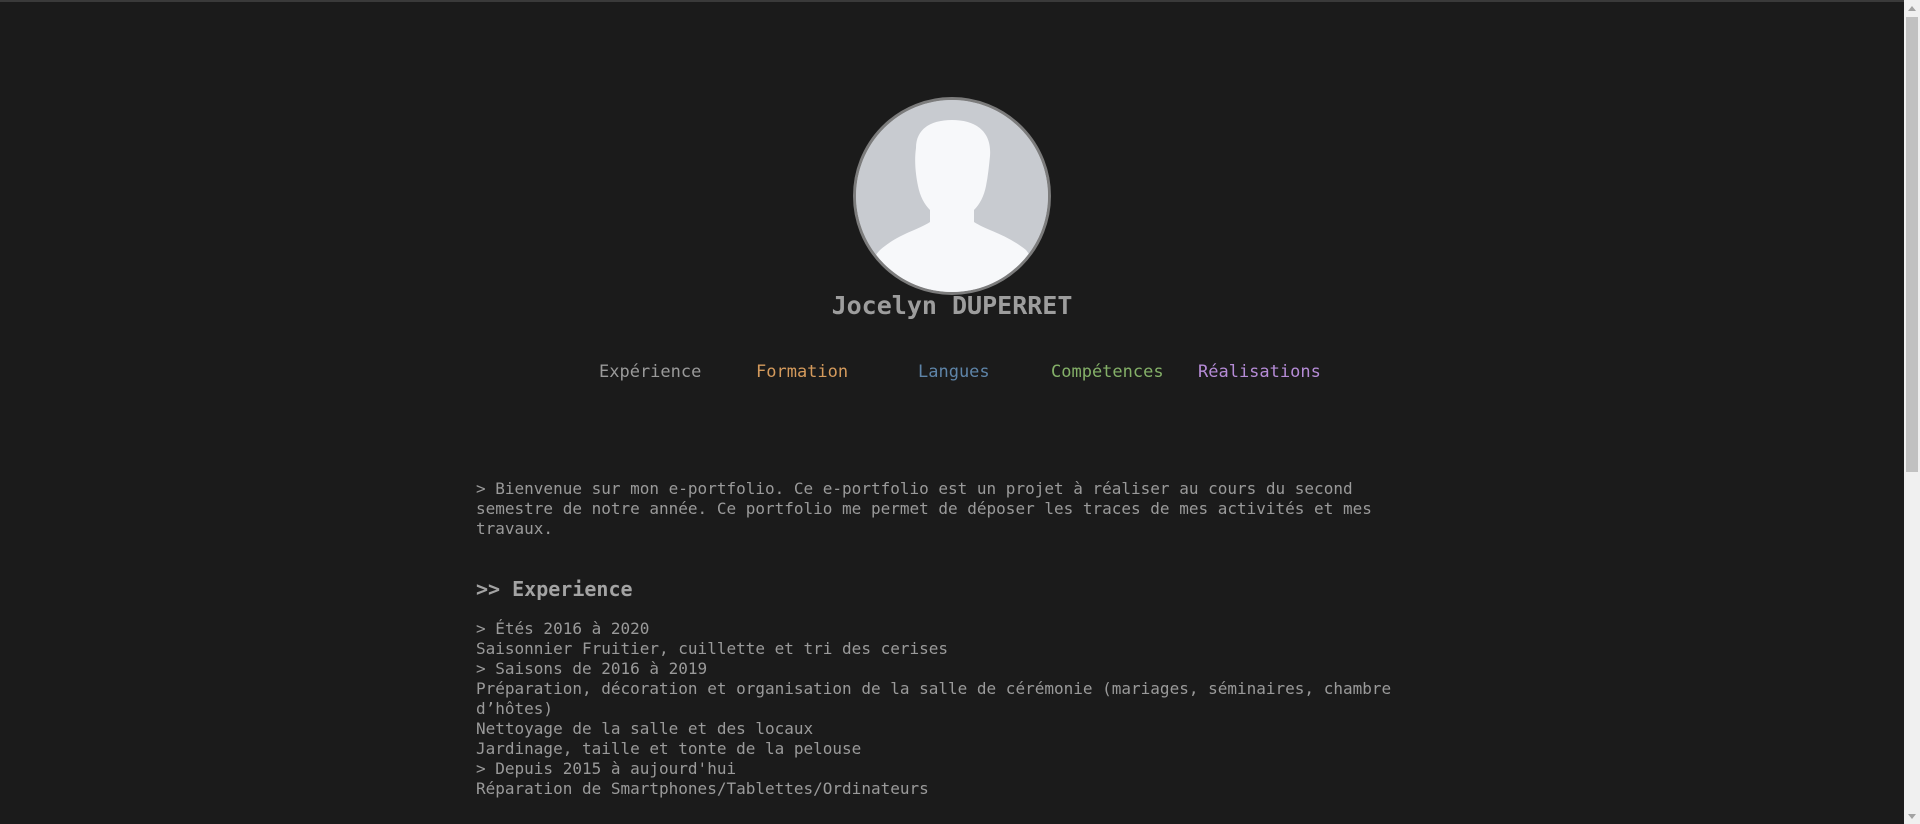  What do you see at coordinates (952, 1) in the screenshot?
I see `window-top-border` at bounding box center [952, 1].